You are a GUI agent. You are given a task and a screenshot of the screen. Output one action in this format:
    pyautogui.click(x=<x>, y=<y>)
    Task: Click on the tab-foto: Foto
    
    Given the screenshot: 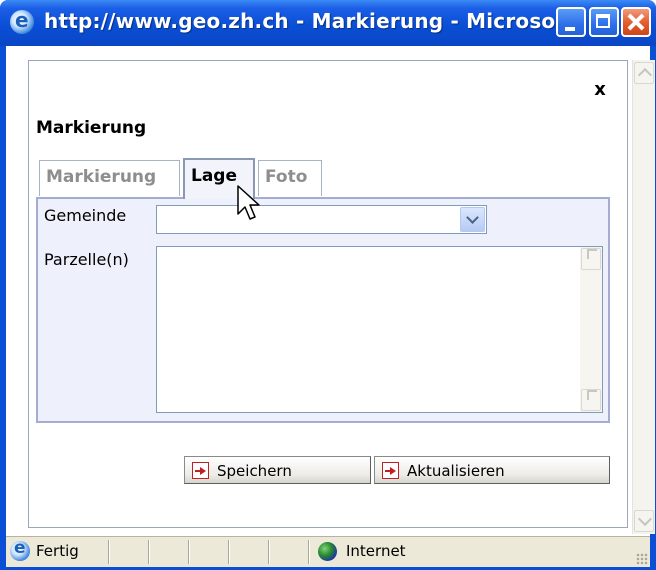 What is the action you would take?
    pyautogui.click(x=290, y=178)
    